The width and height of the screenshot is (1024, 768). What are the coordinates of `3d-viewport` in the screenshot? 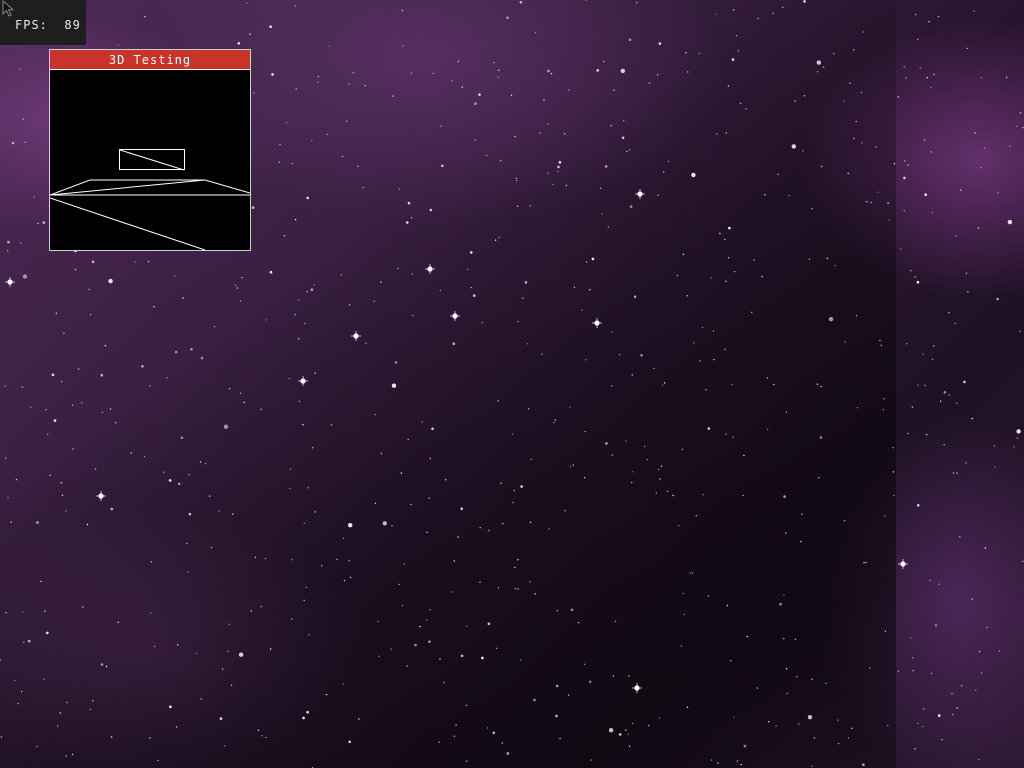 It's located at (150, 160).